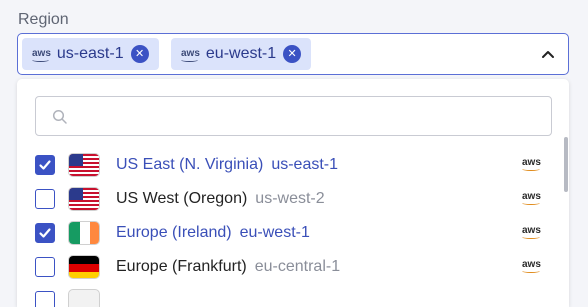 This screenshot has width=588, height=307. What do you see at coordinates (59, 116) in the screenshot?
I see `search-icon` at bounding box center [59, 116].